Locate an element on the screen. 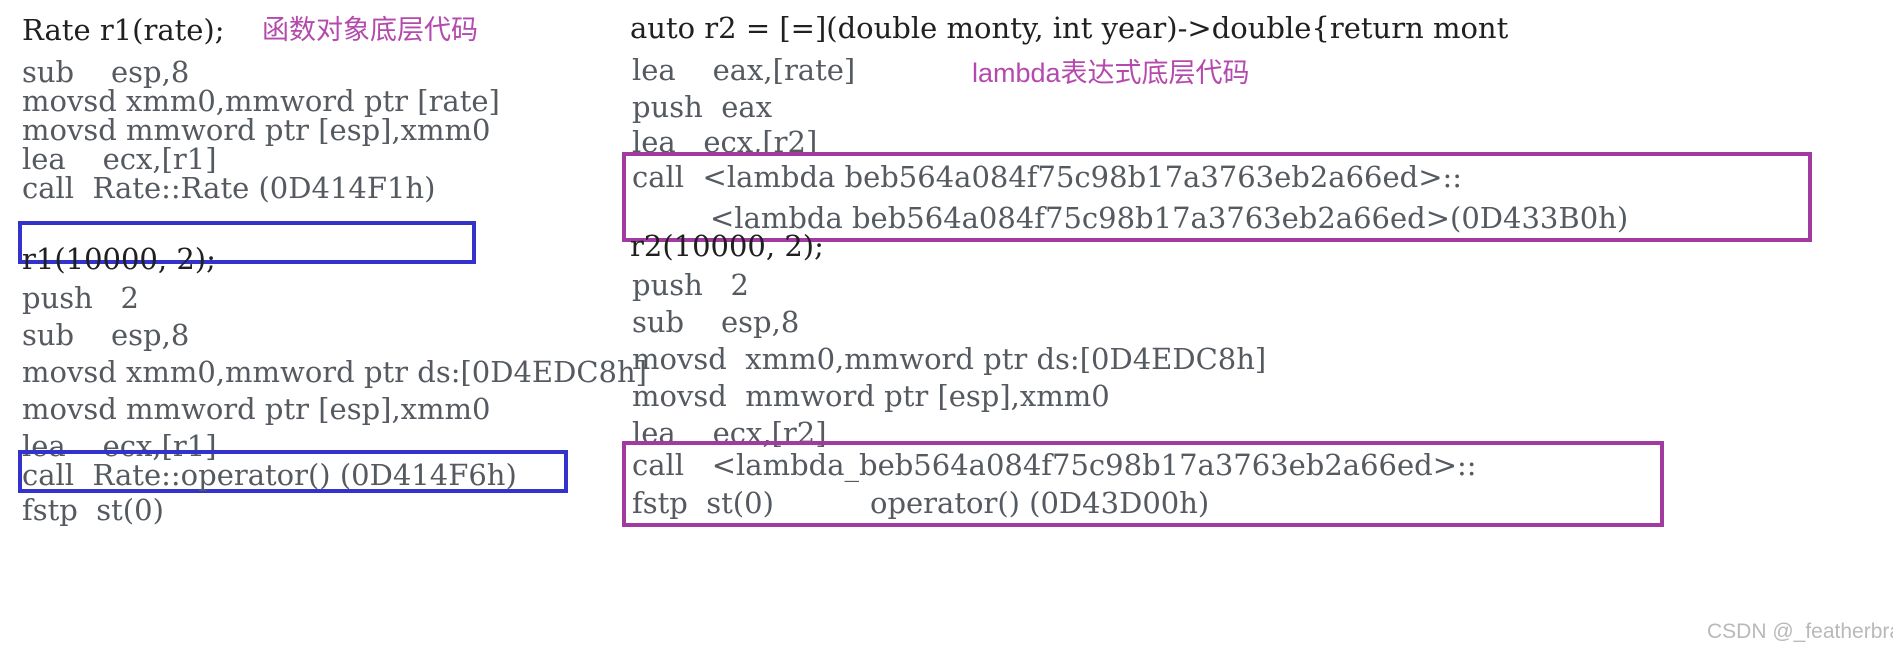 This screenshot has height=656, width=1893. right-highlighted-lambda-operator-line-2: operator() (0D43D00h) is located at coordinates (1040, 503).